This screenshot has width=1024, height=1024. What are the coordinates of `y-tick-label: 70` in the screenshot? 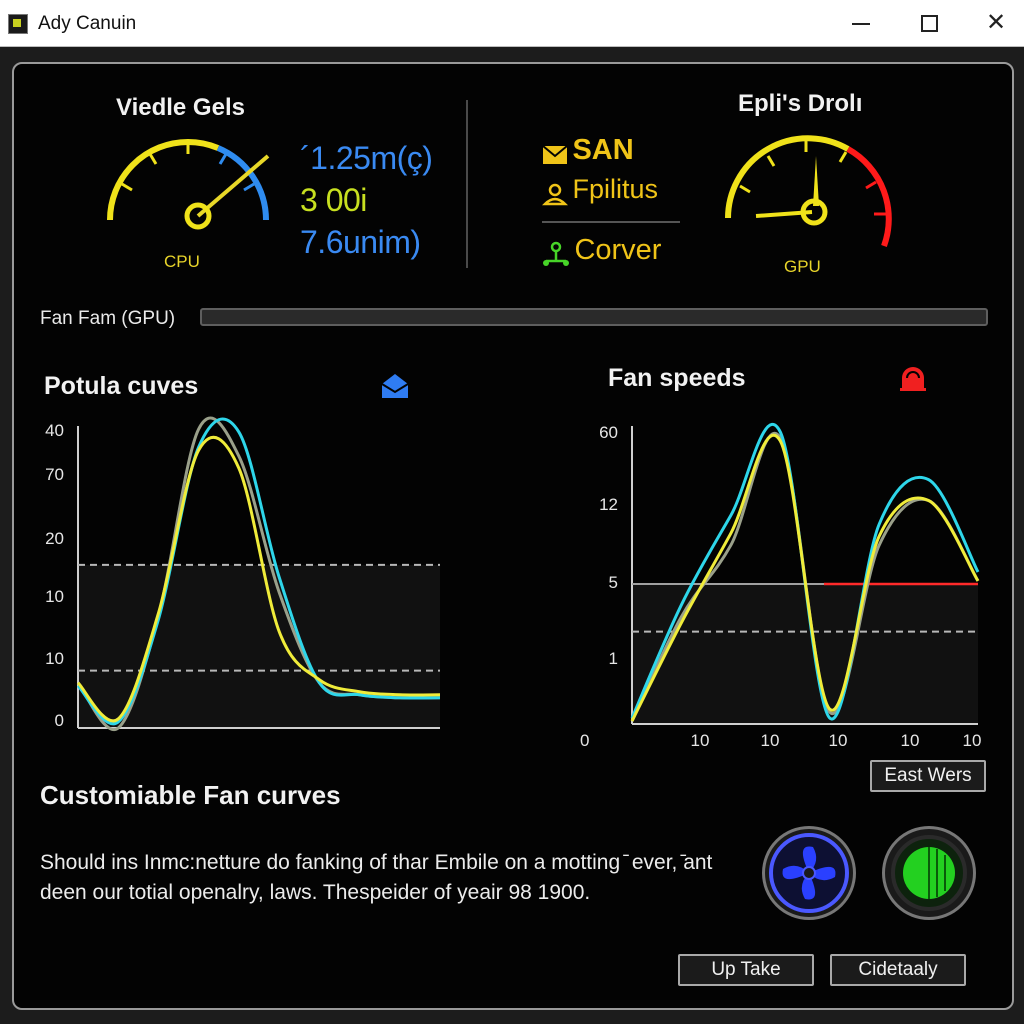 It's located at (54, 474).